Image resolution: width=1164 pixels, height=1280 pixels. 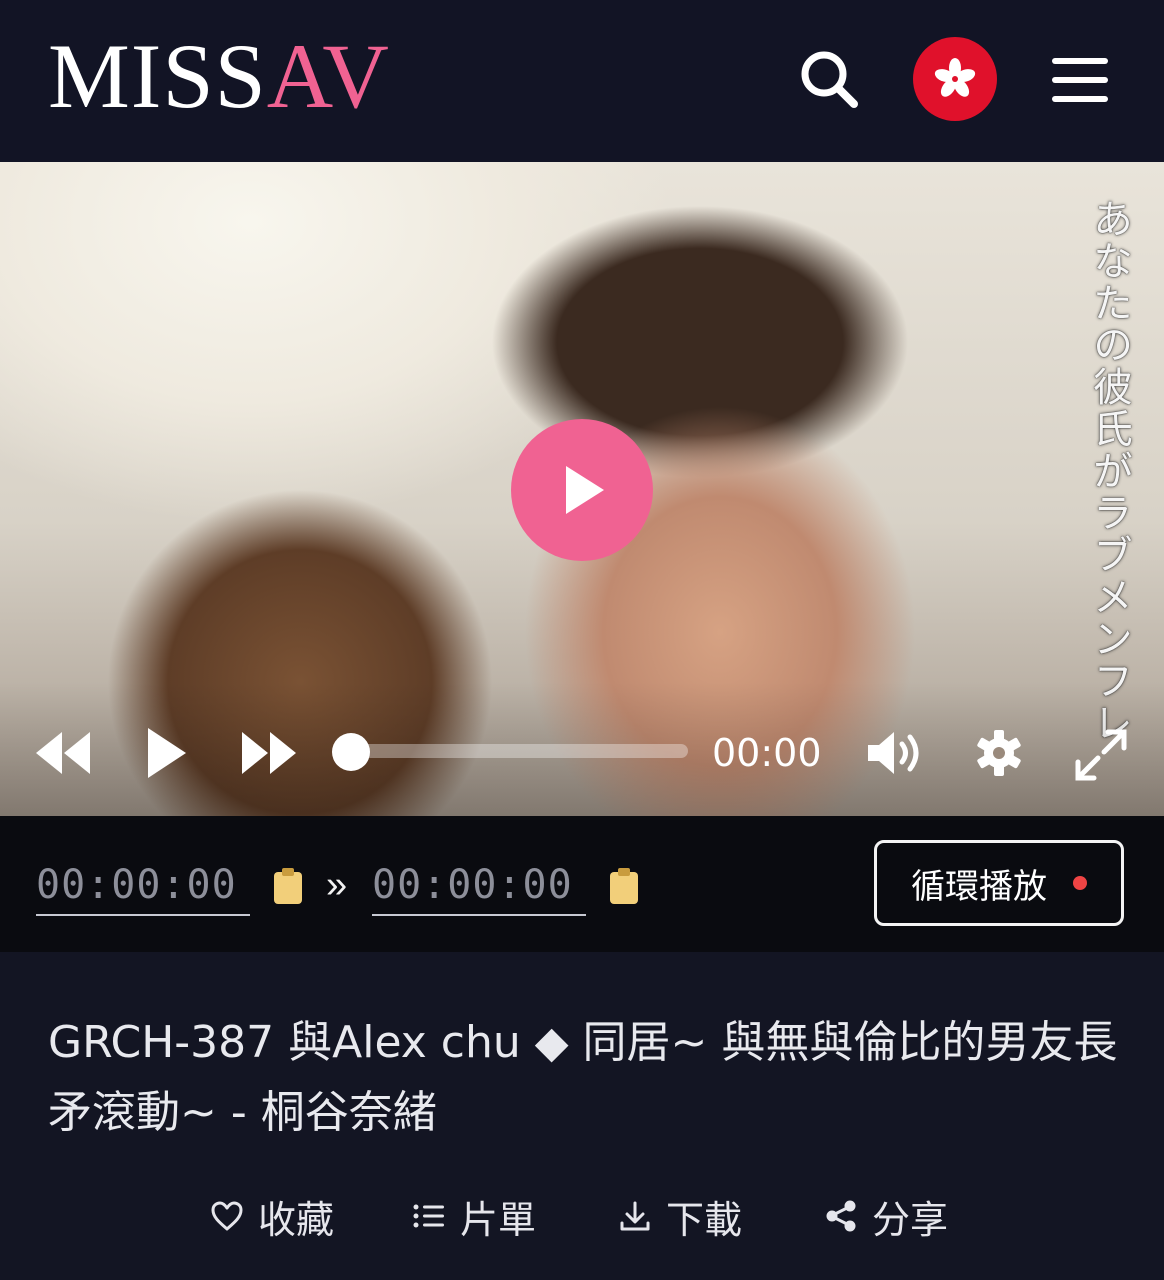 What do you see at coordinates (498, 1219) in the screenshot?
I see `playlist-label: 片單` at bounding box center [498, 1219].